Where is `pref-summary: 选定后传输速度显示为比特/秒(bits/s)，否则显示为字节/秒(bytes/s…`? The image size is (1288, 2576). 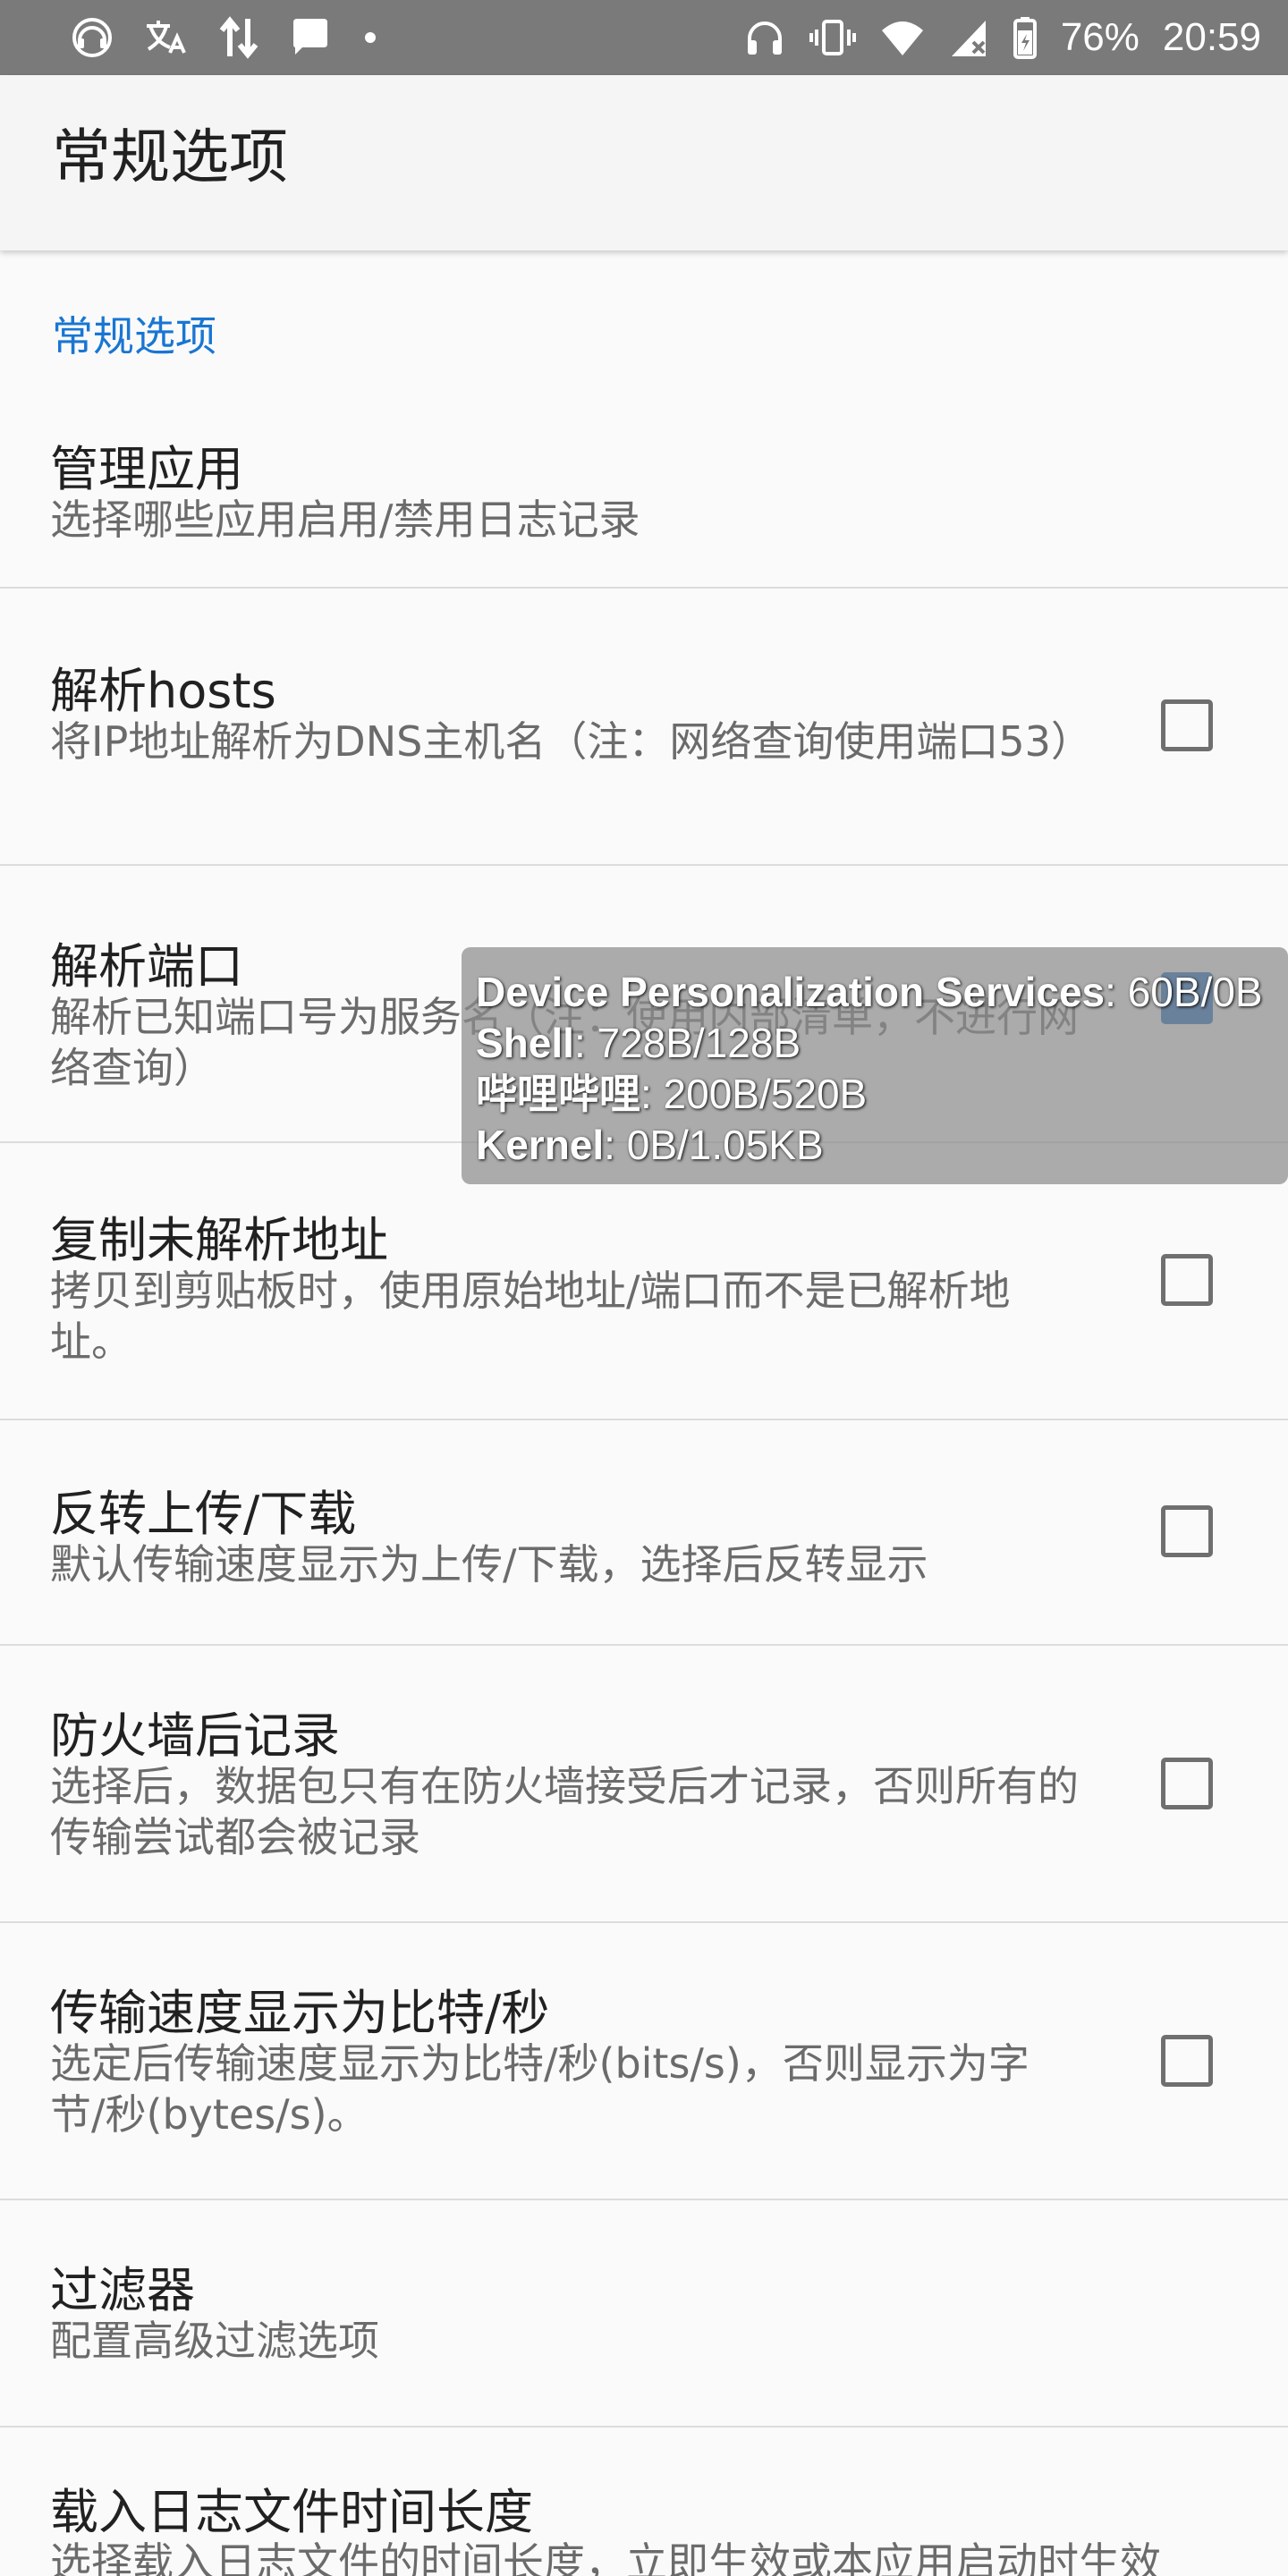 pref-summary: 选定后传输速度显示为比特/秒(bits/s)，否则显示为字节/秒(bytes/s… is located at coordinates (540, 2089).